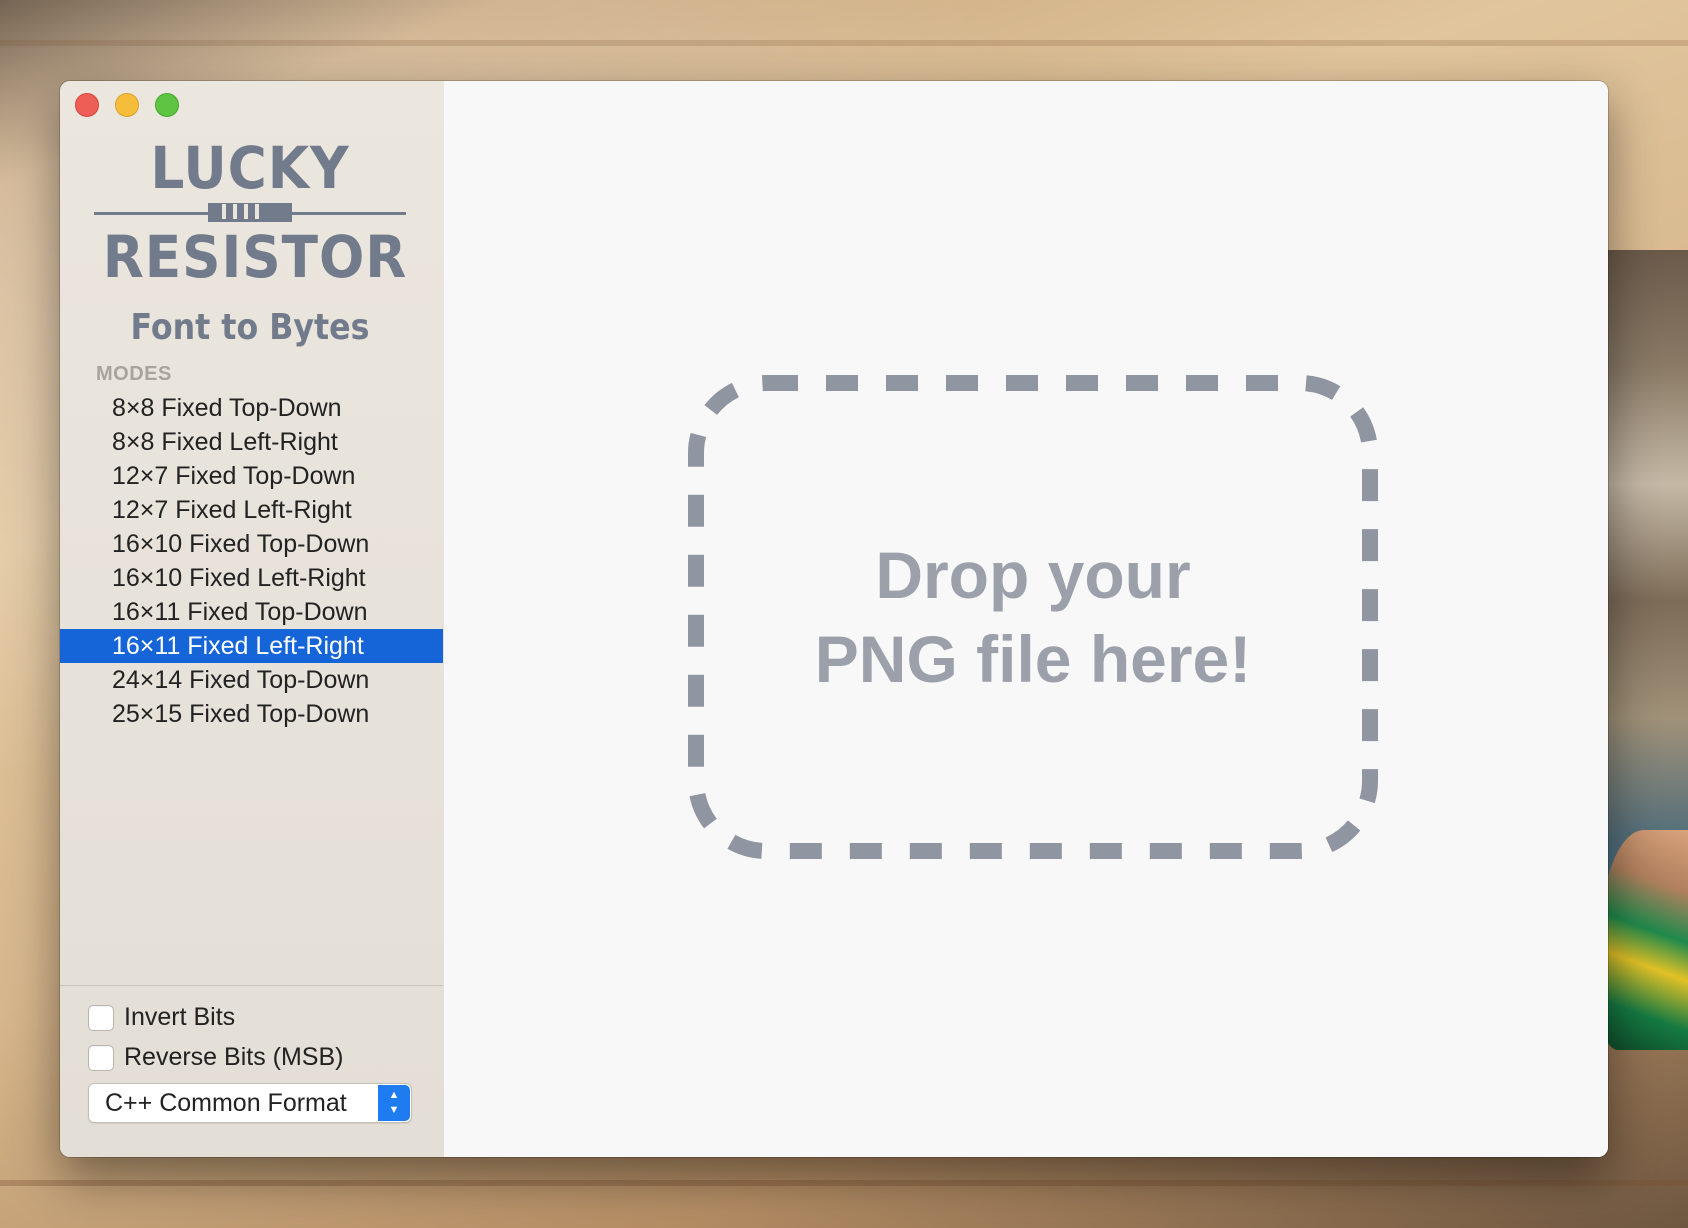 The image size is (1688, 1228). Describe the element at coordinates (87, 105) in the screenshot. I see `close-icon` at that location.